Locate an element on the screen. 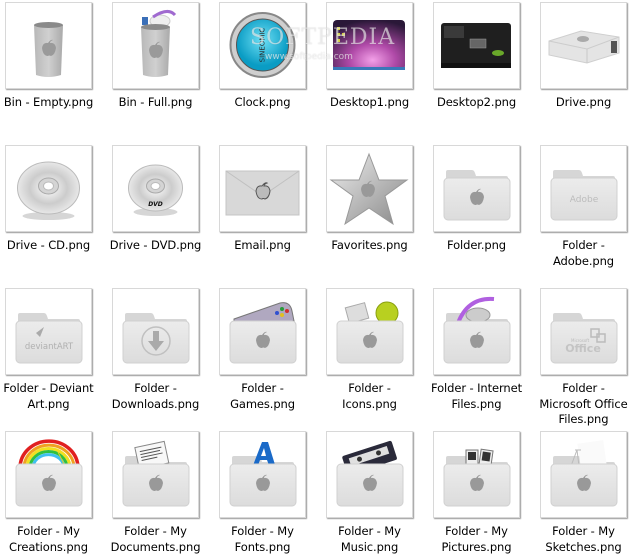 The image size is (635, 559). file-item: Drive - CD.png is located at coordinates (53, 216).